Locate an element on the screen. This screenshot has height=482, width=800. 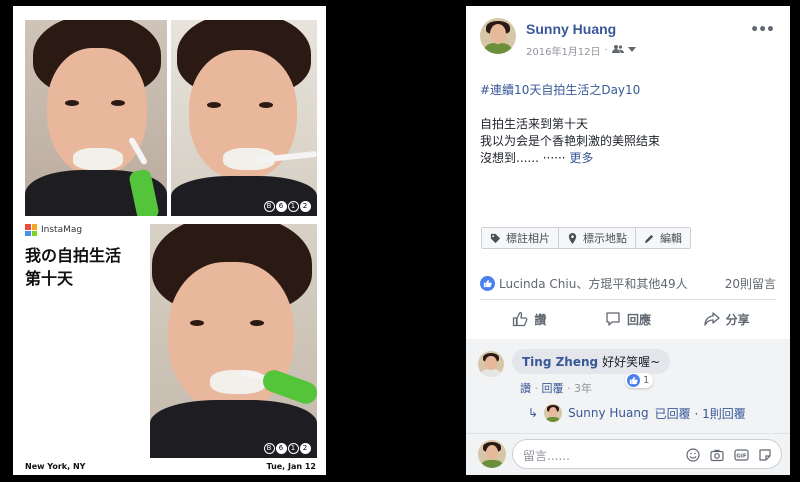
collage-title-line-1: 我の自拍生活 is located at coordinates (73, 255).